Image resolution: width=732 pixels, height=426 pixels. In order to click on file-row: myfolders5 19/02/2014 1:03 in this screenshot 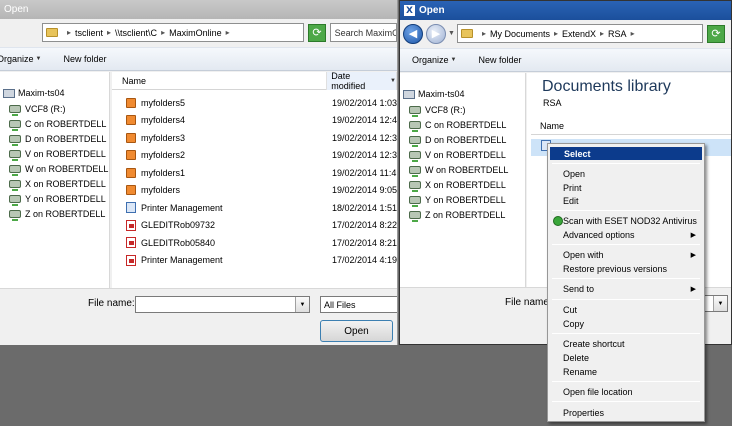, I will do `click(254, 102)`.